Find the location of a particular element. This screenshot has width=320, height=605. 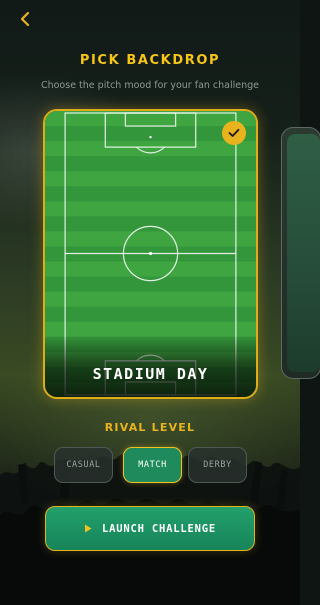

level-match-button: MATCH is located at coordinates (152, 465).